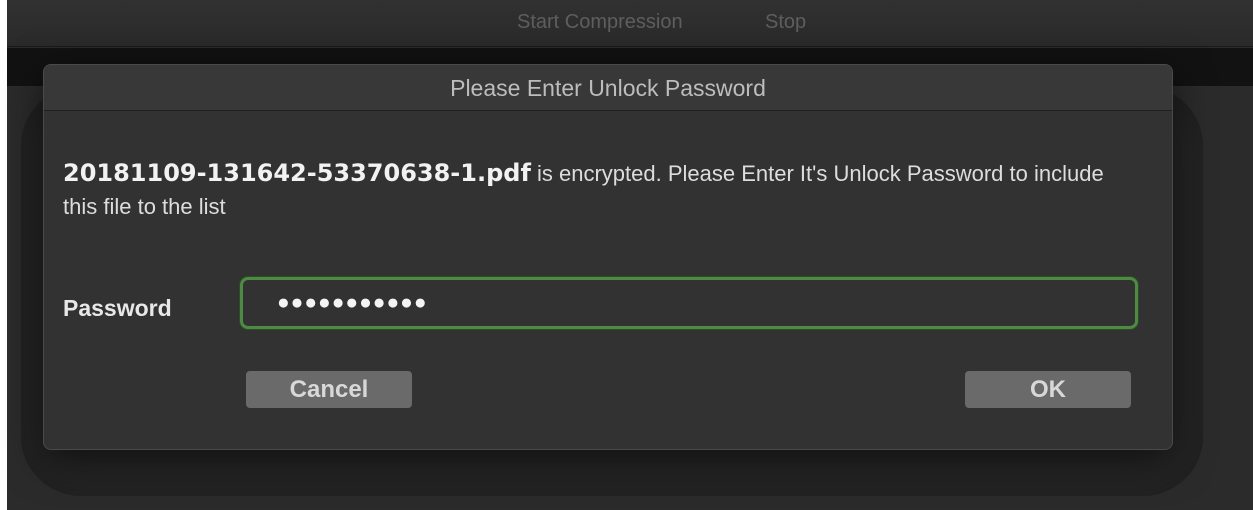 This screenshot has width=1253, height=510. Describe the element at coordinates (352, 302) in the screenshot. I see `password-masked-value: ●●●●●●●●●●●` at that location.